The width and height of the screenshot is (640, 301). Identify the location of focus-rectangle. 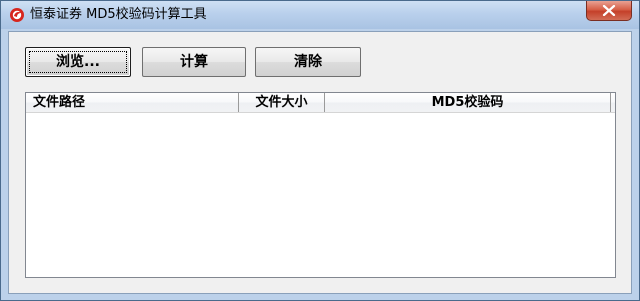
(78, 62).